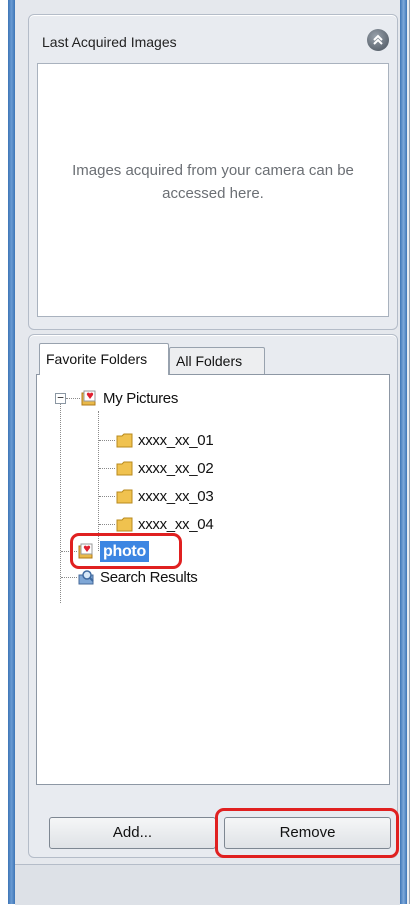 The image size is (416, 905). What do you see at coordinates (60, 398) in the screenshot?
I see `collapse-toggle: −` at bounding box center [60, 398].